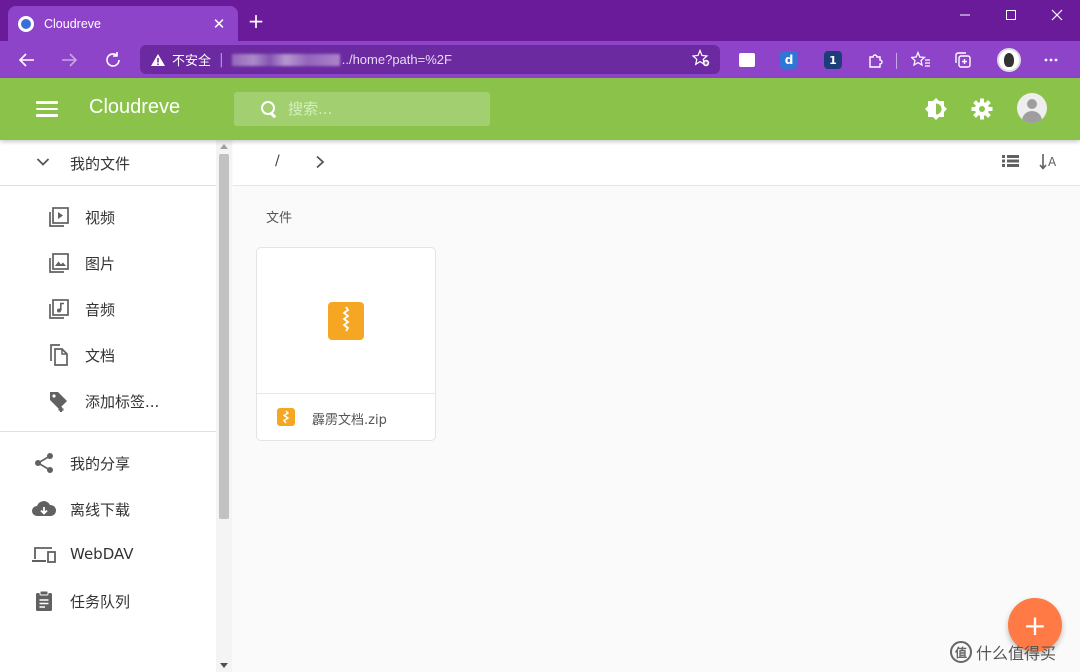  I want to click on collections-icon, so click(963, 60).